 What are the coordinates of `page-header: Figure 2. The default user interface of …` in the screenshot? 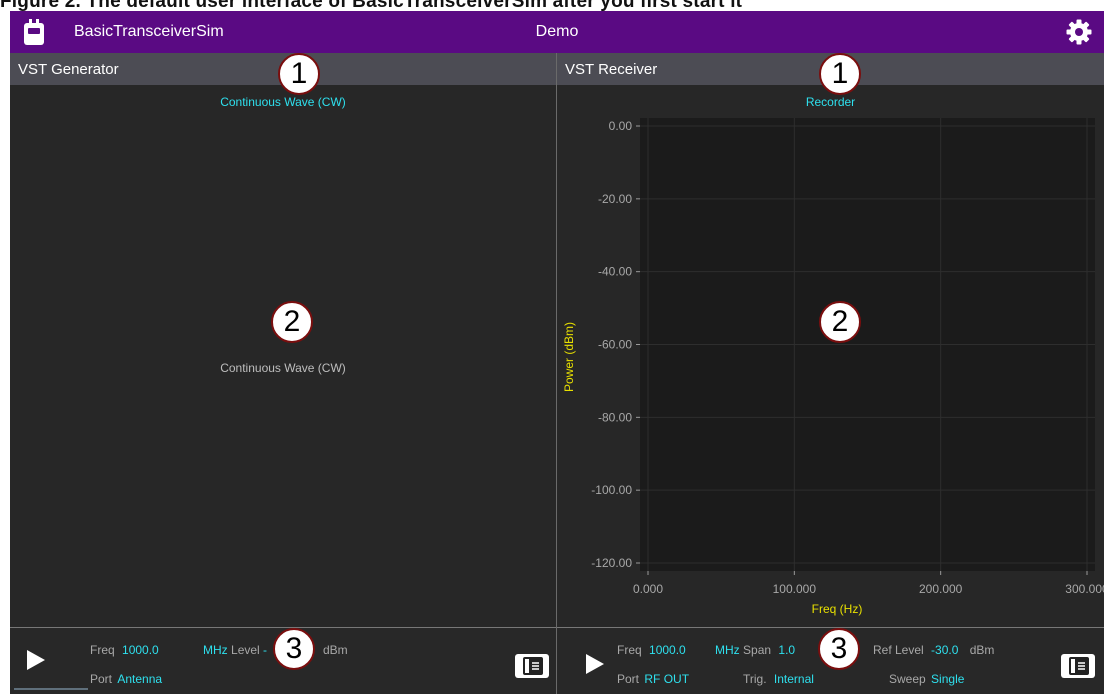 It's located at (552, 5).